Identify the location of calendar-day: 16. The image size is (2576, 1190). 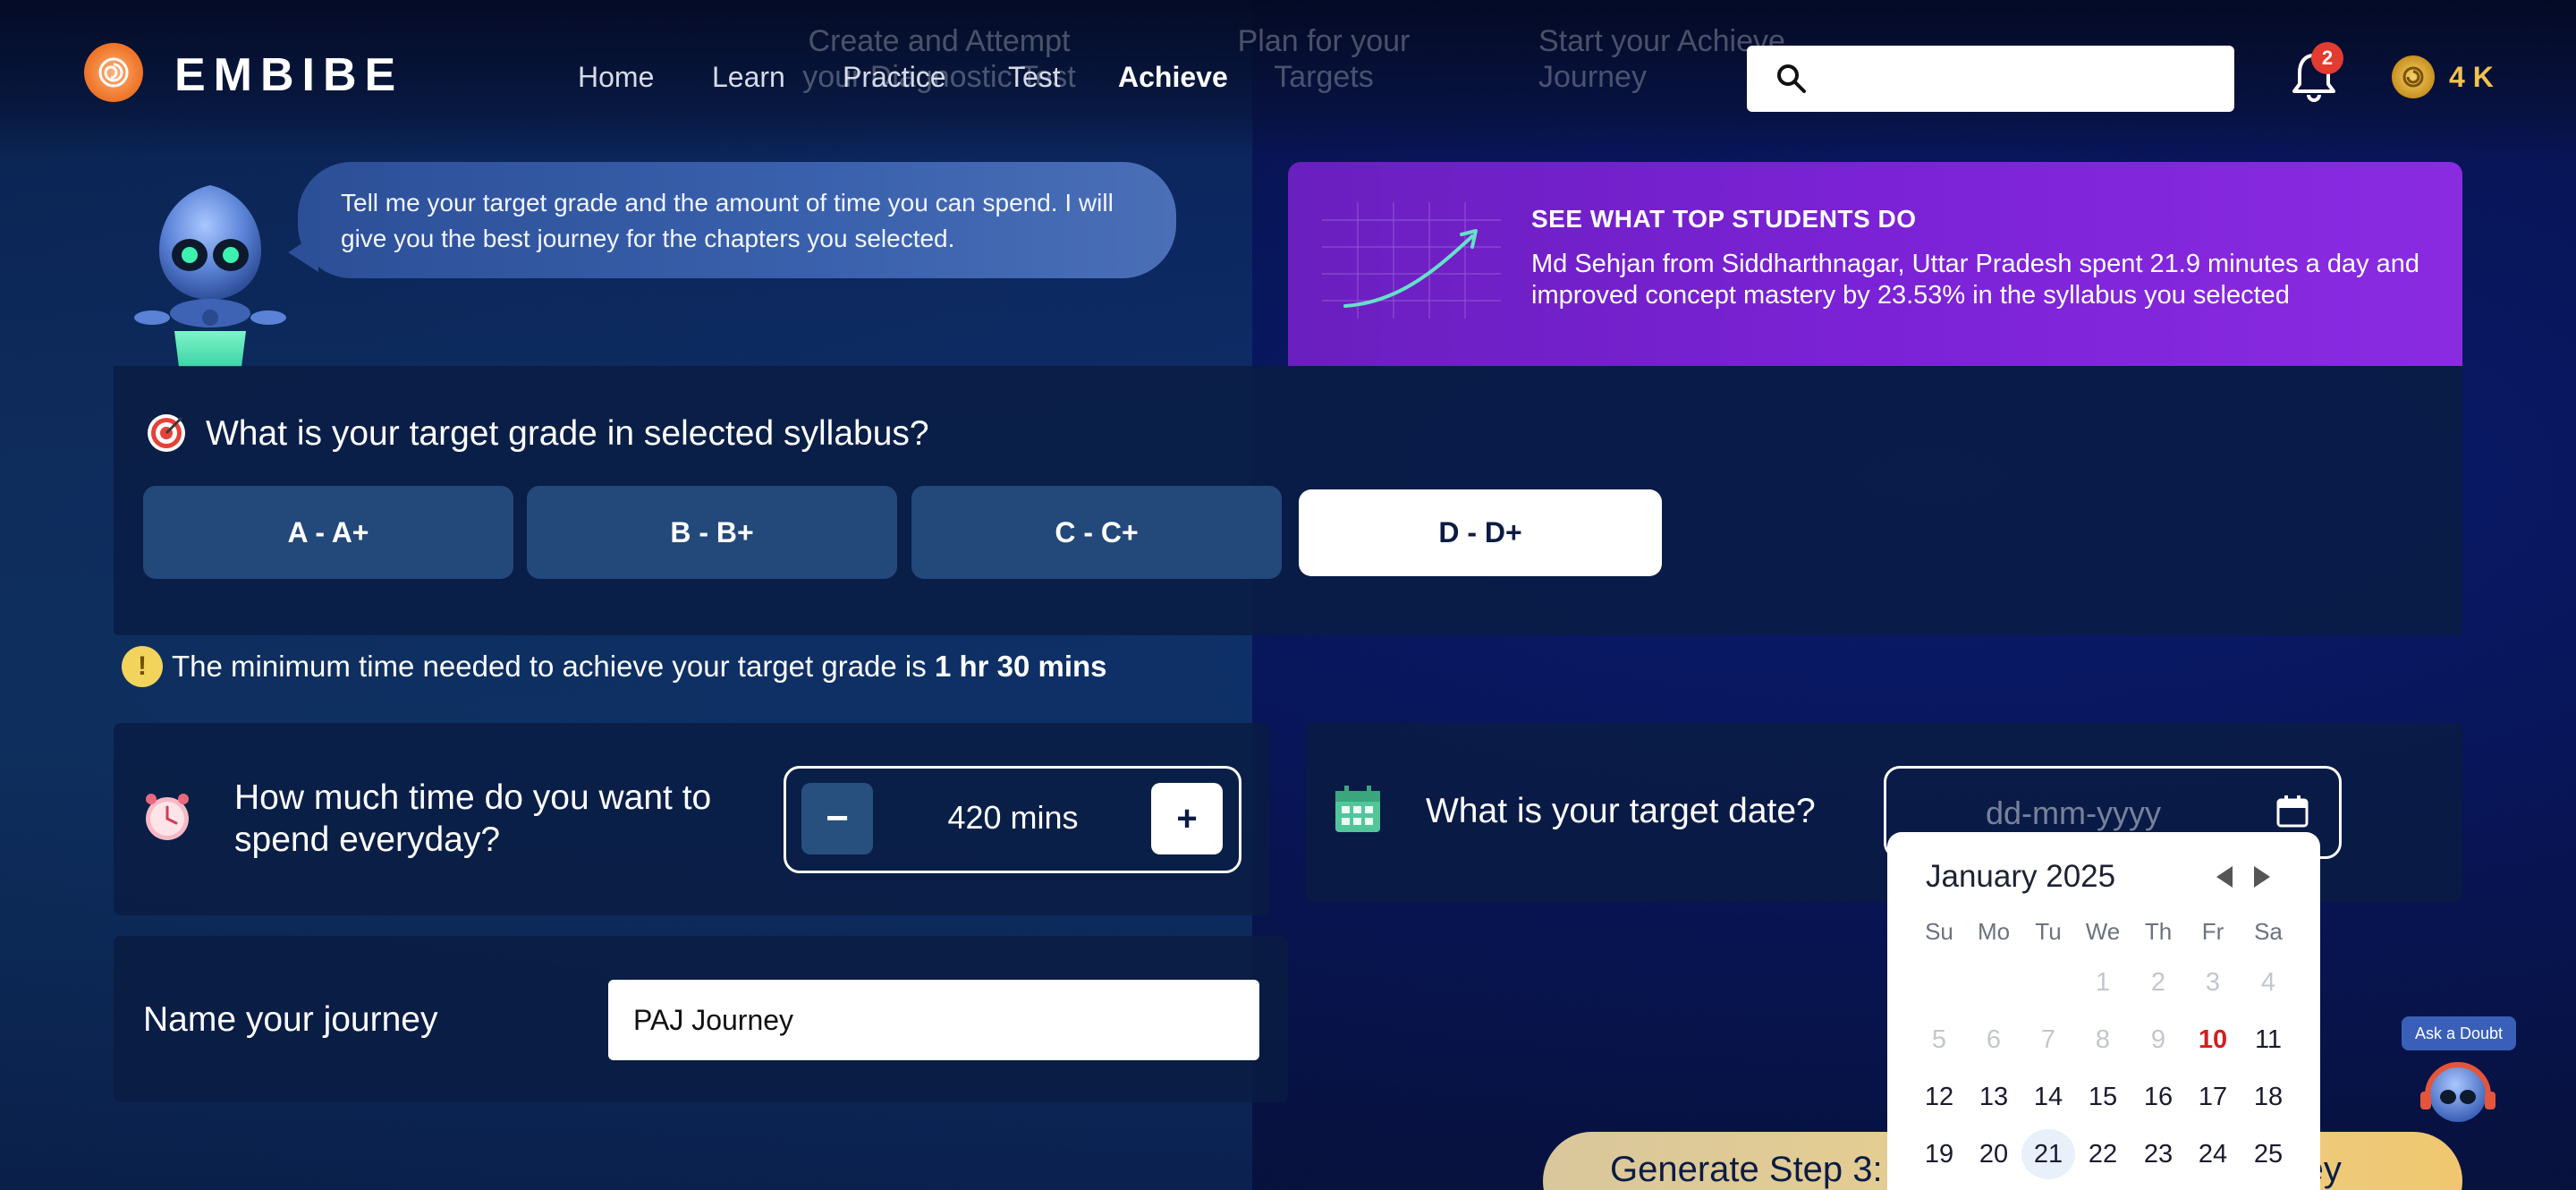
(2158, 1097).